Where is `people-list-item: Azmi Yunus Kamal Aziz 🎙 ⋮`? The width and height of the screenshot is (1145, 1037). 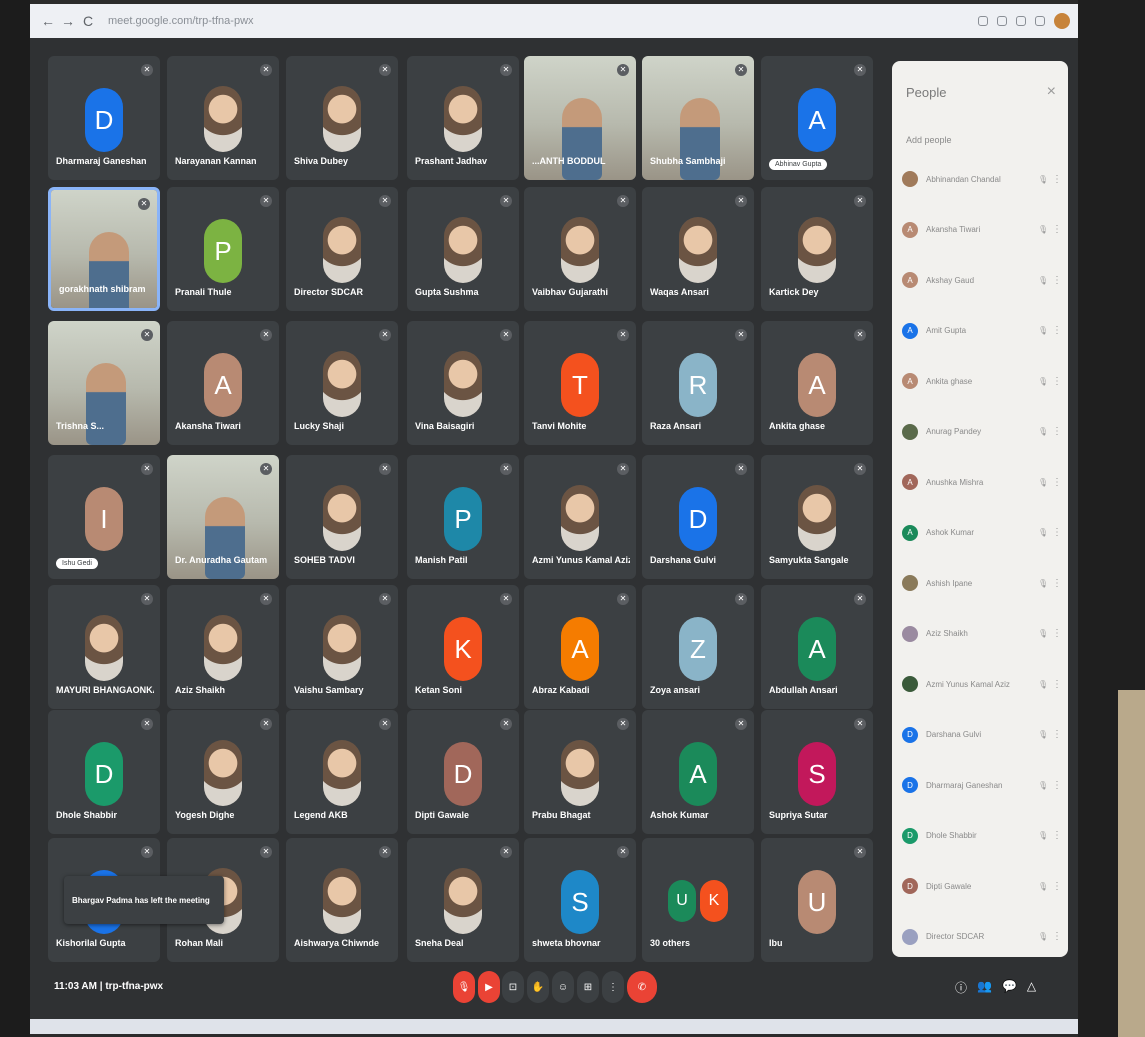 people-list-item: Azmi Yunus Kamal Aziz 🎙 ⋮ is located at coordinates (982, 684).